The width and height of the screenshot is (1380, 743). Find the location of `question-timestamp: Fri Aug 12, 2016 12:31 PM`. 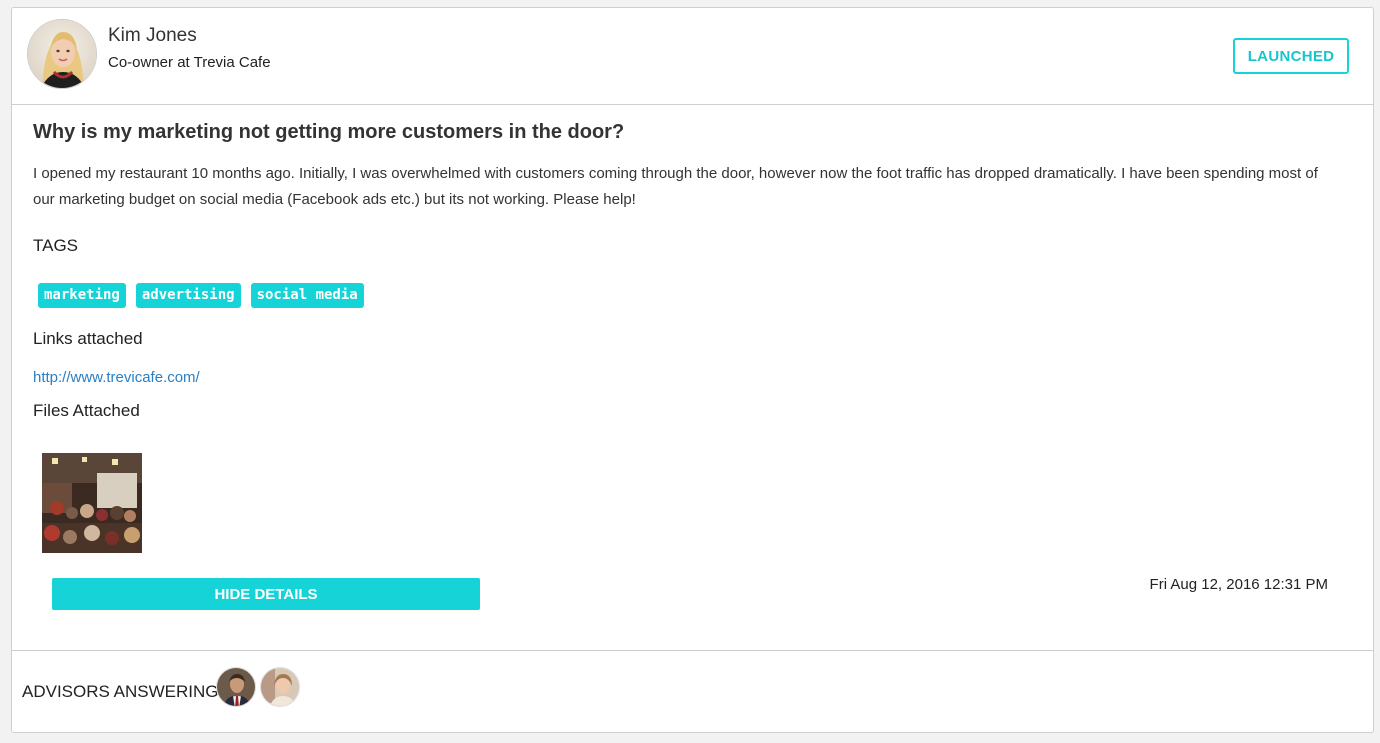

question-timestamp: Fri Aug 12, 2016 12:31 PM is located at coordinates (1238, 584).